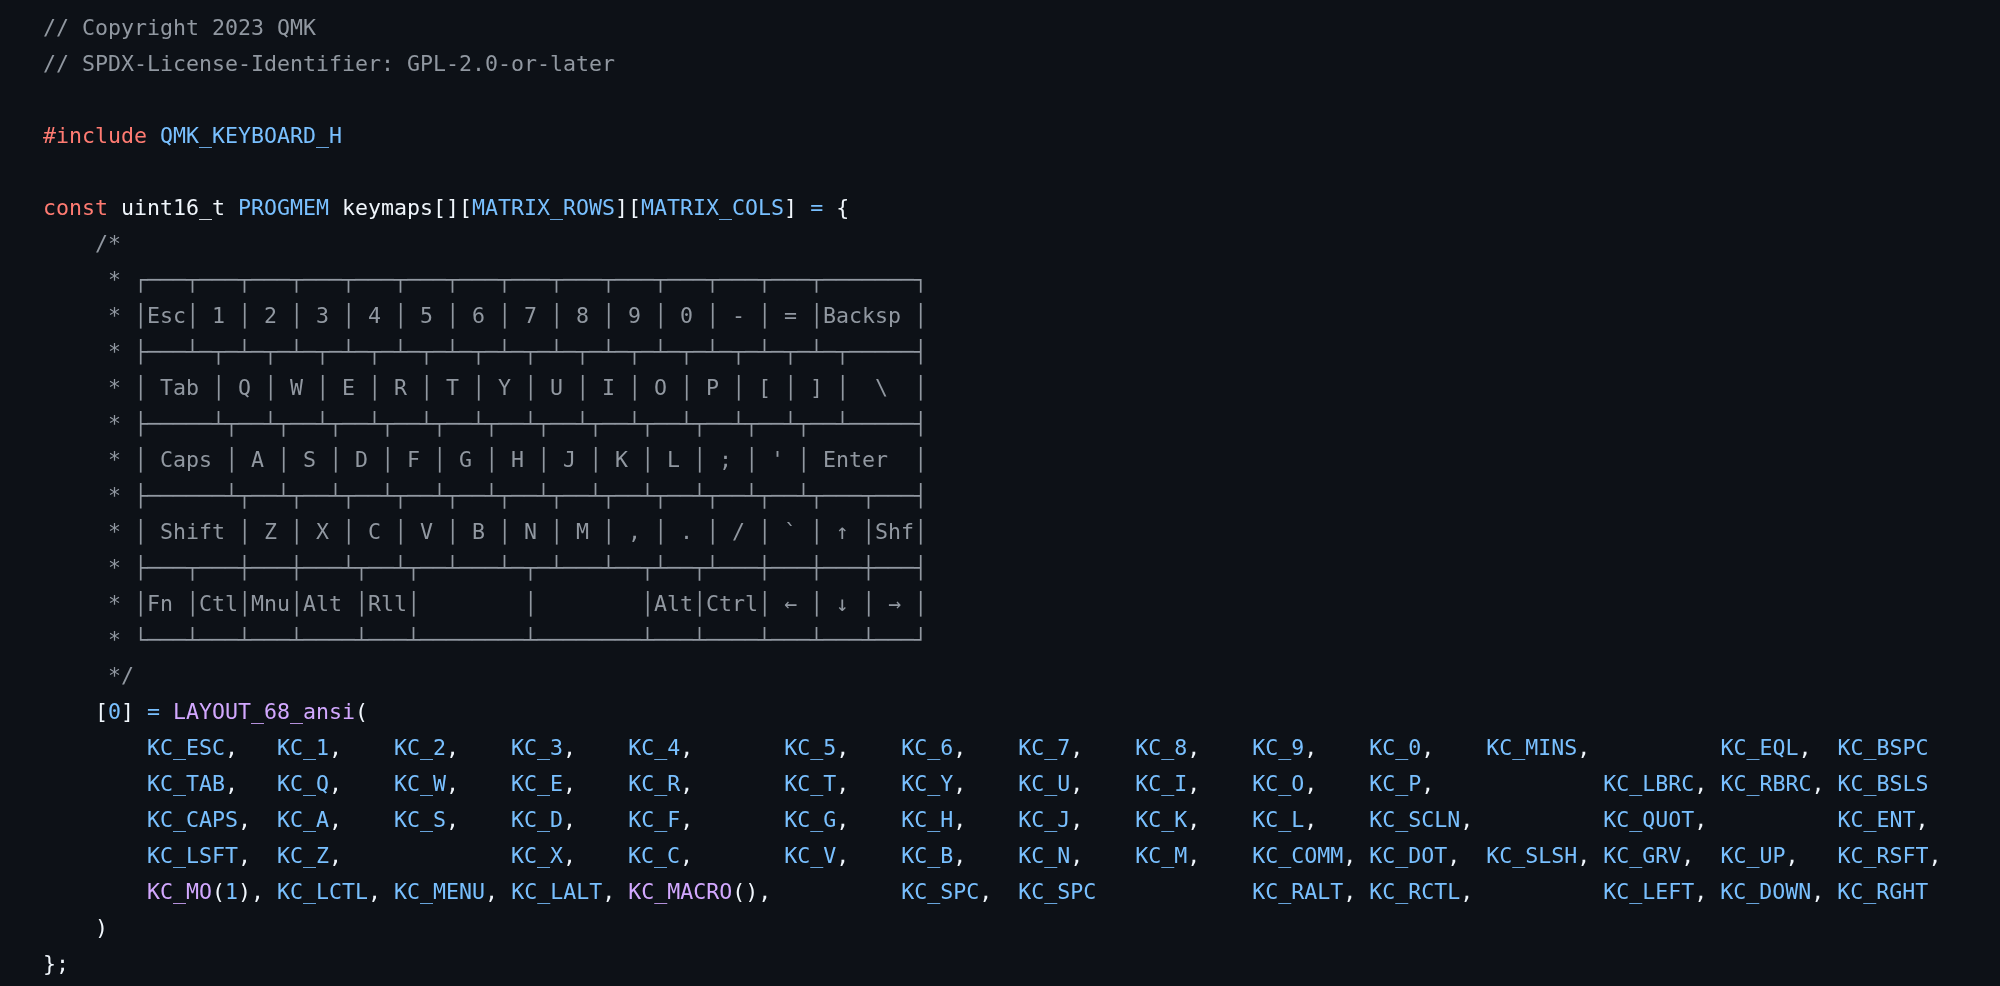  Describe the element at coordinates (107, 244) in the screenshot. I see `code-line: /*` at that location.